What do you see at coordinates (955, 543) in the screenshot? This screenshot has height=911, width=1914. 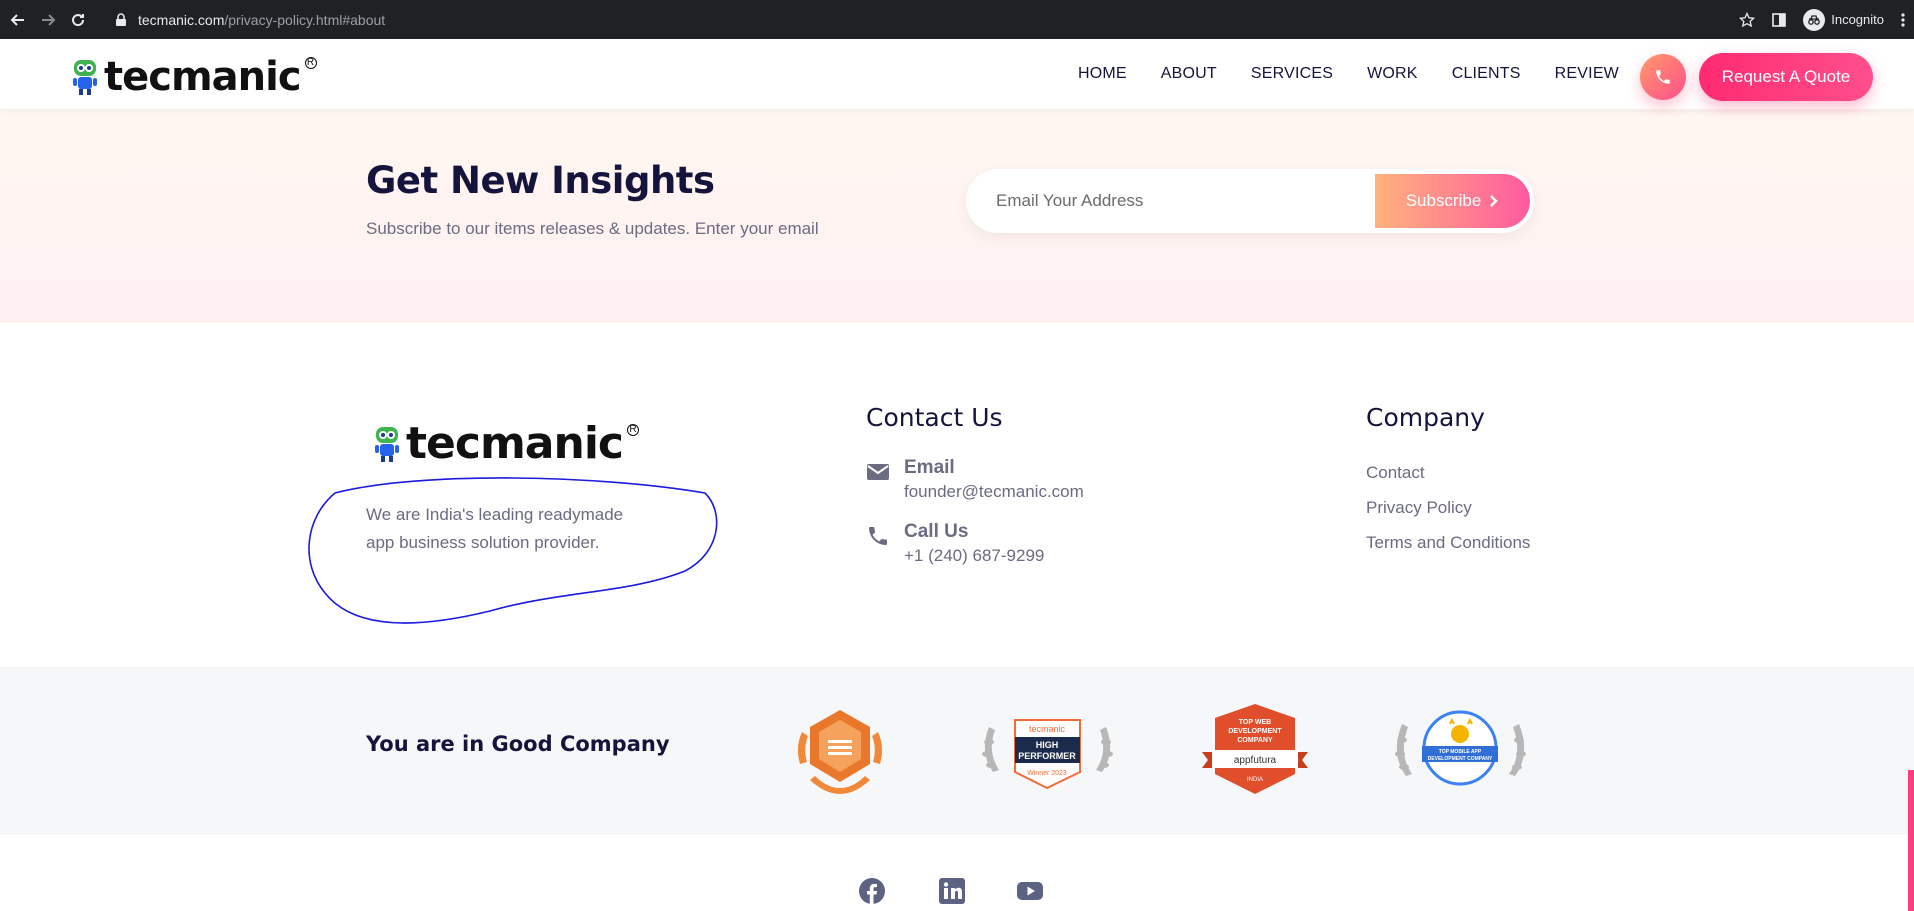 I see `contact-phone: Call Us +1 (240) 687-9299` at bounding box center [955, 543].